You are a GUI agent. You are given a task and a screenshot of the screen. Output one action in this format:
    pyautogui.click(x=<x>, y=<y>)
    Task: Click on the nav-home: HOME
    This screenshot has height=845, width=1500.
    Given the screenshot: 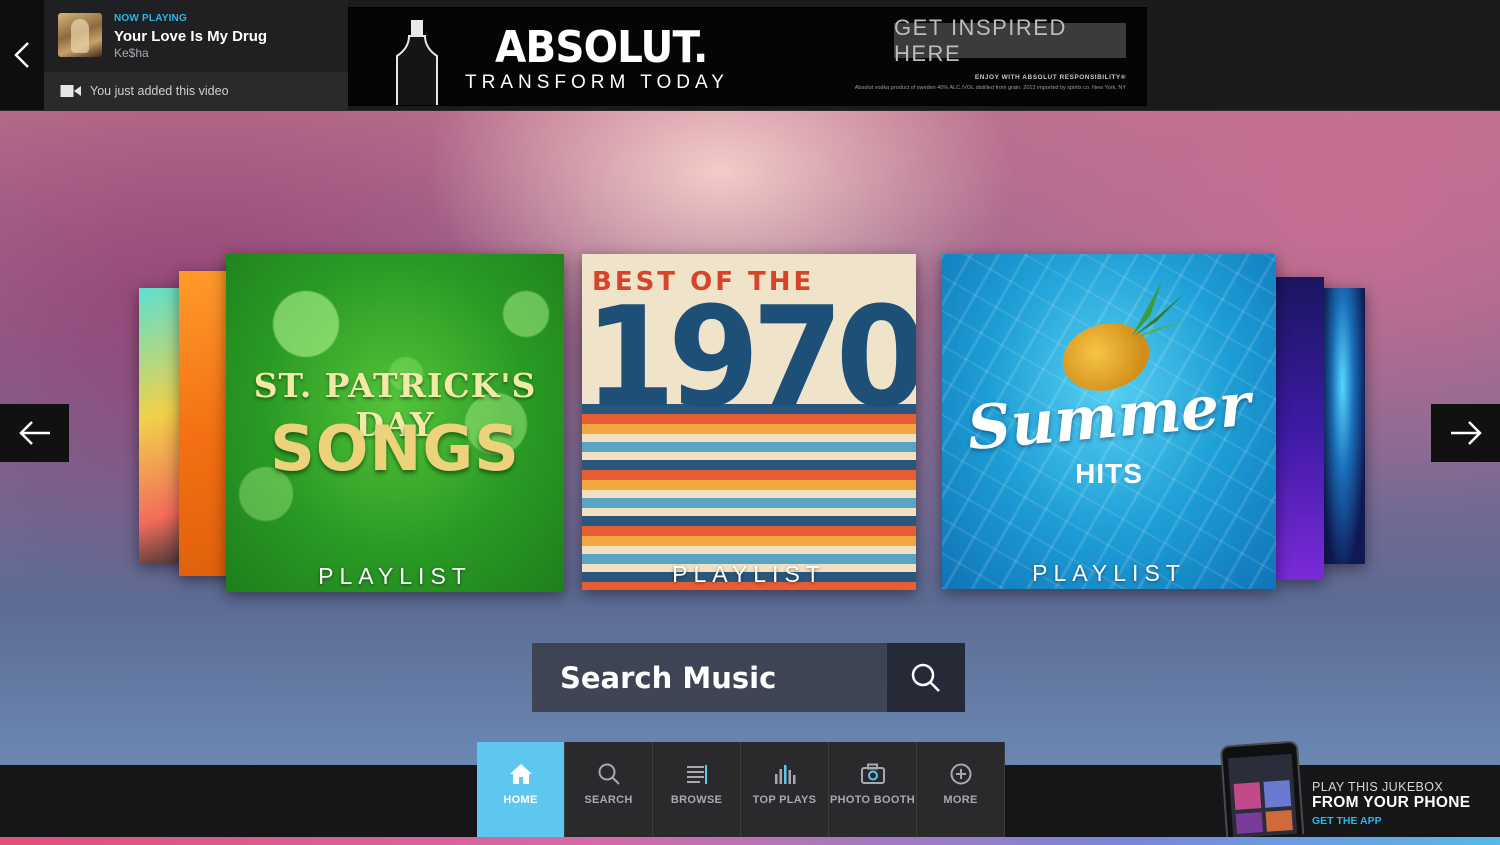 What is the action you would take?
    pyautogui.click(x=521, y=789)
    